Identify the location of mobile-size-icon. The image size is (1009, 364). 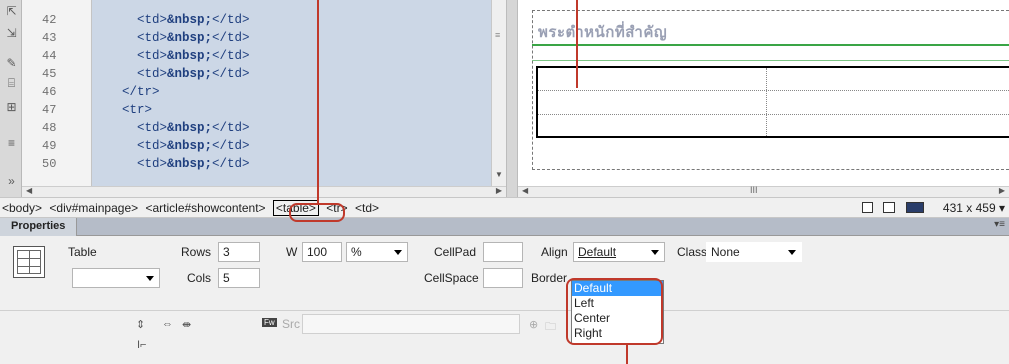
(867, 207).